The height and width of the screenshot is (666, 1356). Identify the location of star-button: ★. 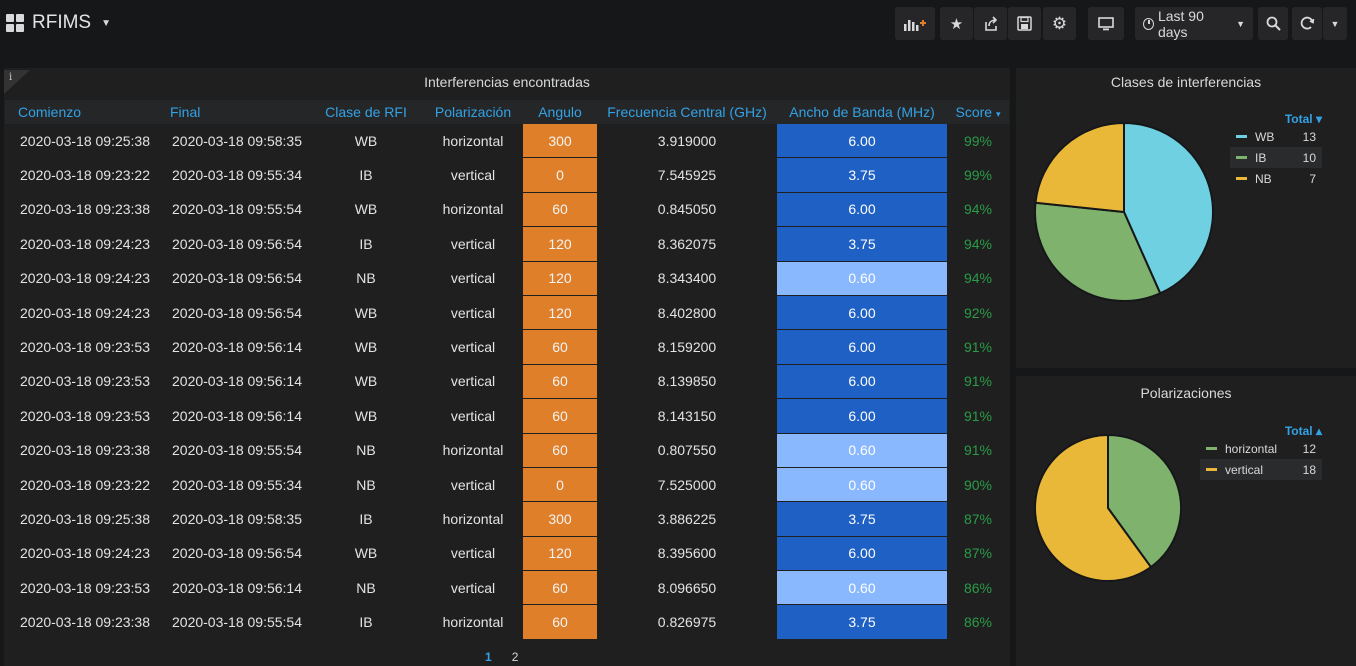
(956, 23).